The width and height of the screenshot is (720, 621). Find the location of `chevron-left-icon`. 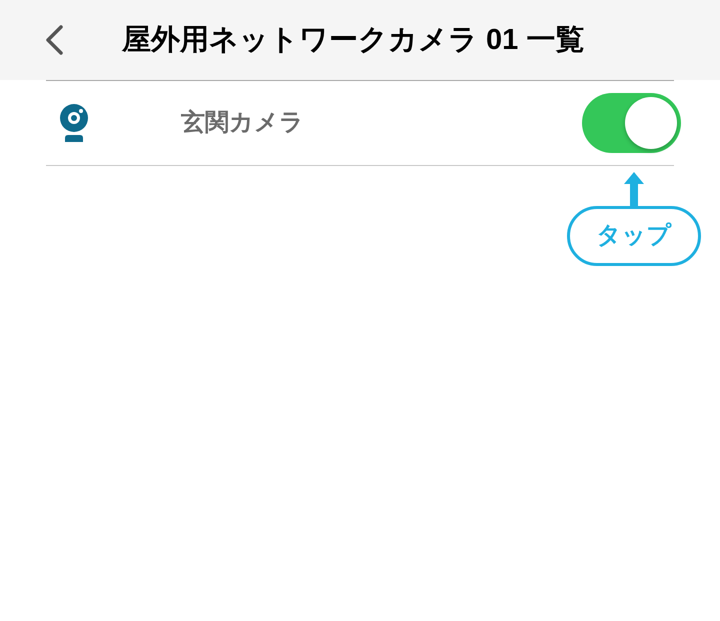

chevron-left-icon is located at coordinates (54, 40).